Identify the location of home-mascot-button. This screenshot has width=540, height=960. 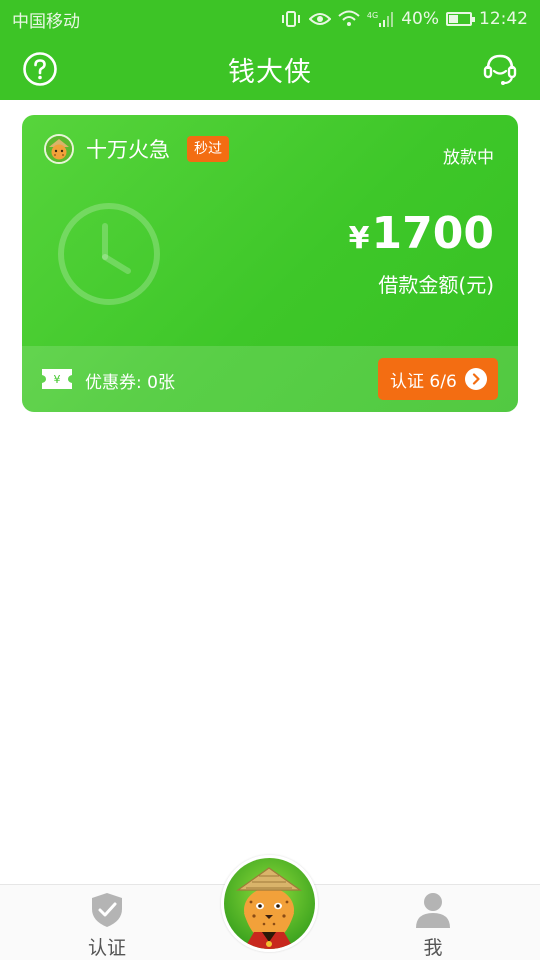
(269, 903).